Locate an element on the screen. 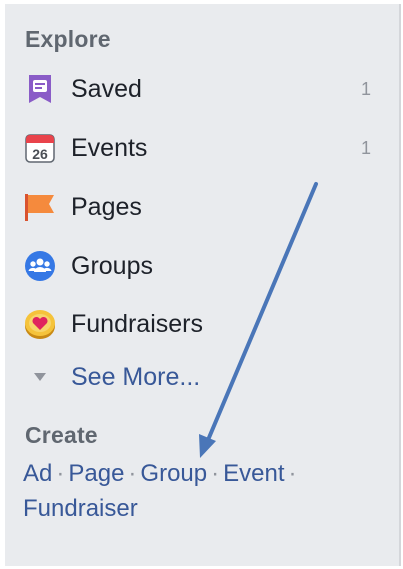  sidebar-item-saved: Saved 1 is located at coordinates (203, 89).